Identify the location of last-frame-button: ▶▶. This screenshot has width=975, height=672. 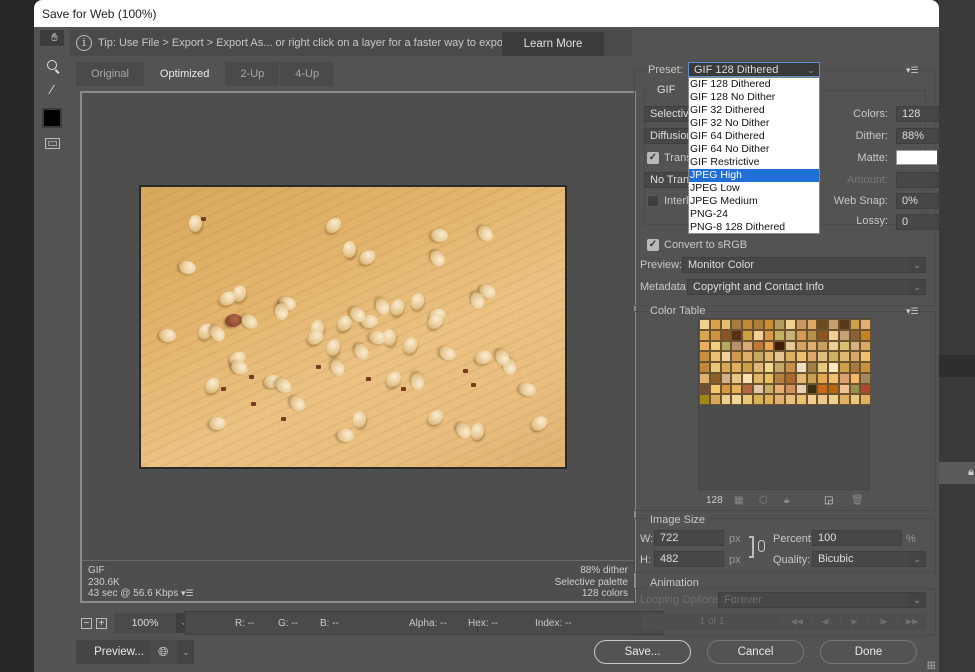
(912, 622).